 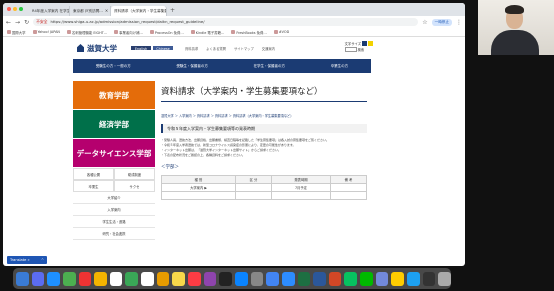 What do you see at coordinates (9, 9) in the screenshot?
I see `close-window-button` at bounding box center [9, 9].